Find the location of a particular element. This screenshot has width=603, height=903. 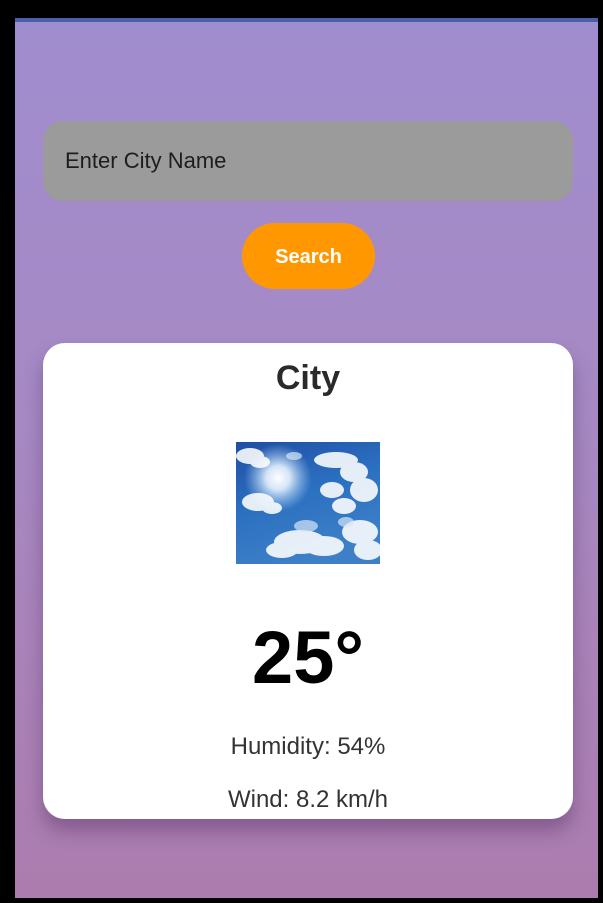

temperature-value: 25° is located at coordinates (308, 657).